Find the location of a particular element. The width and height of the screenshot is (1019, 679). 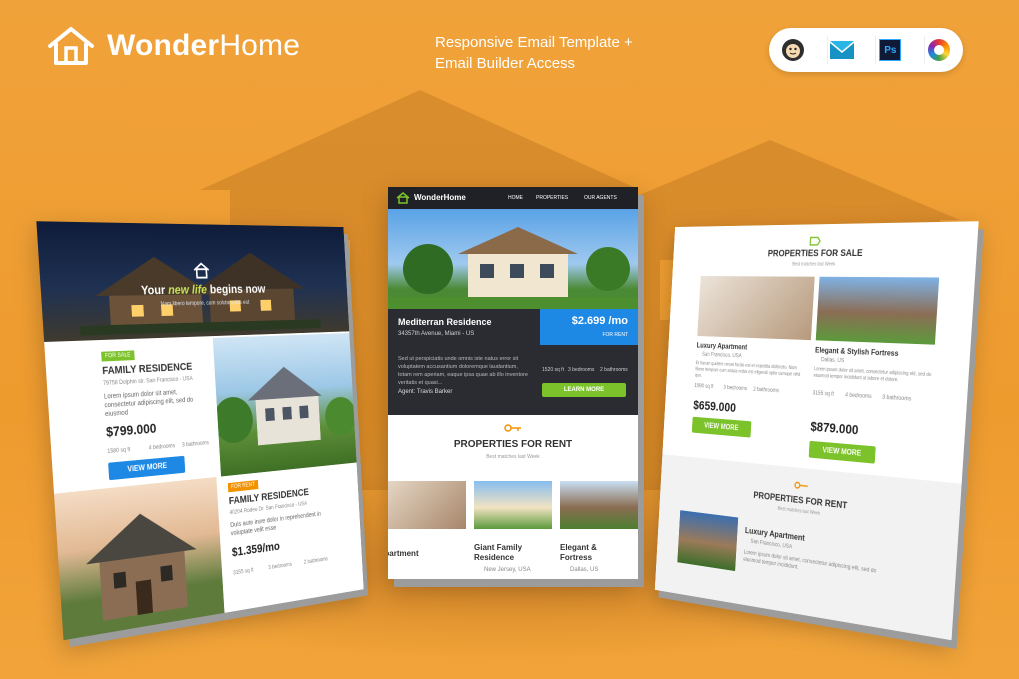

tile-title-line-1: Giant Family is located at coordinates (498, 548).